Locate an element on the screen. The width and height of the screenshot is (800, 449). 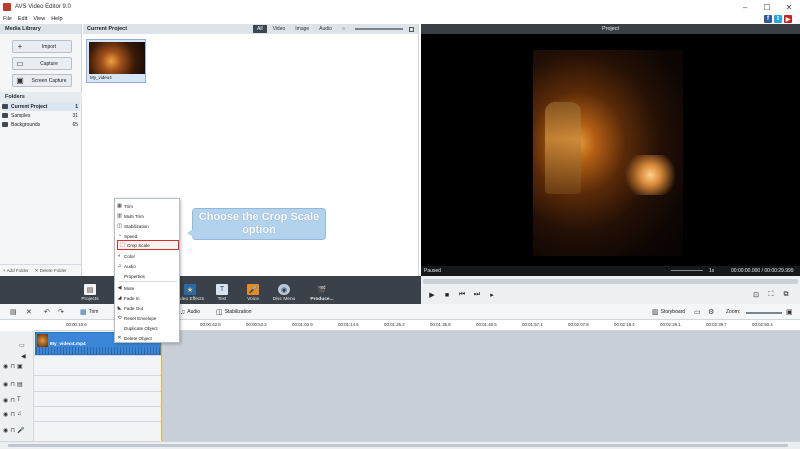
fullscreen-icon: ⛶ is located at coordinates (771, 295).